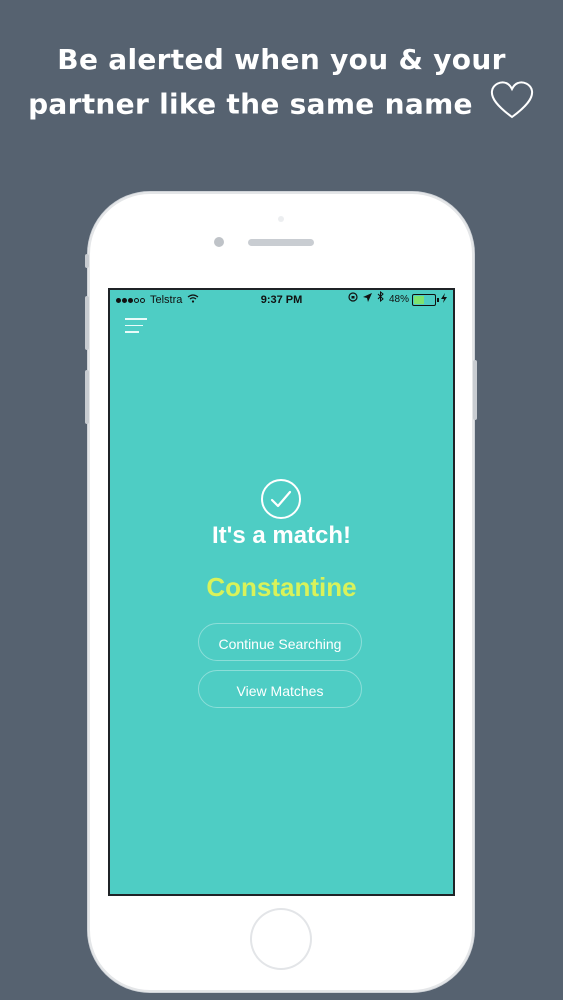 The height and width of the screenshot is (1000, 563). What do you see at coordinates (281, 501) in the screenshot?
I see `check-circle-icon` at bounding box center [281, 501].